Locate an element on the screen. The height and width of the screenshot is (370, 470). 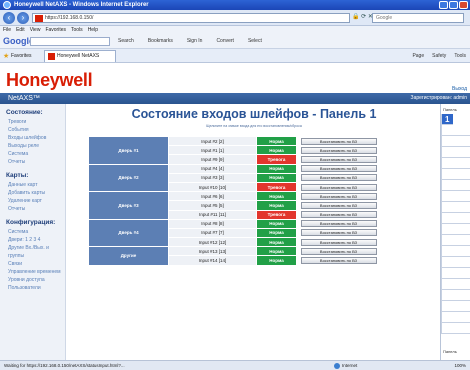
forward-button: › is located at coordinates (23, 18).